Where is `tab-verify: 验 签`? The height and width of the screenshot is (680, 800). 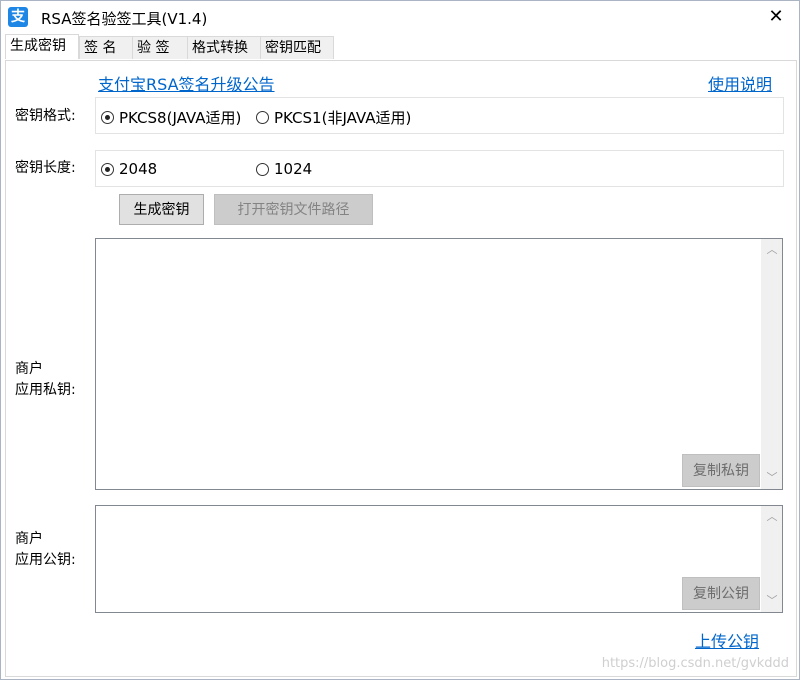 tab-verify: 验 签 is located at coordinates (160, 47).